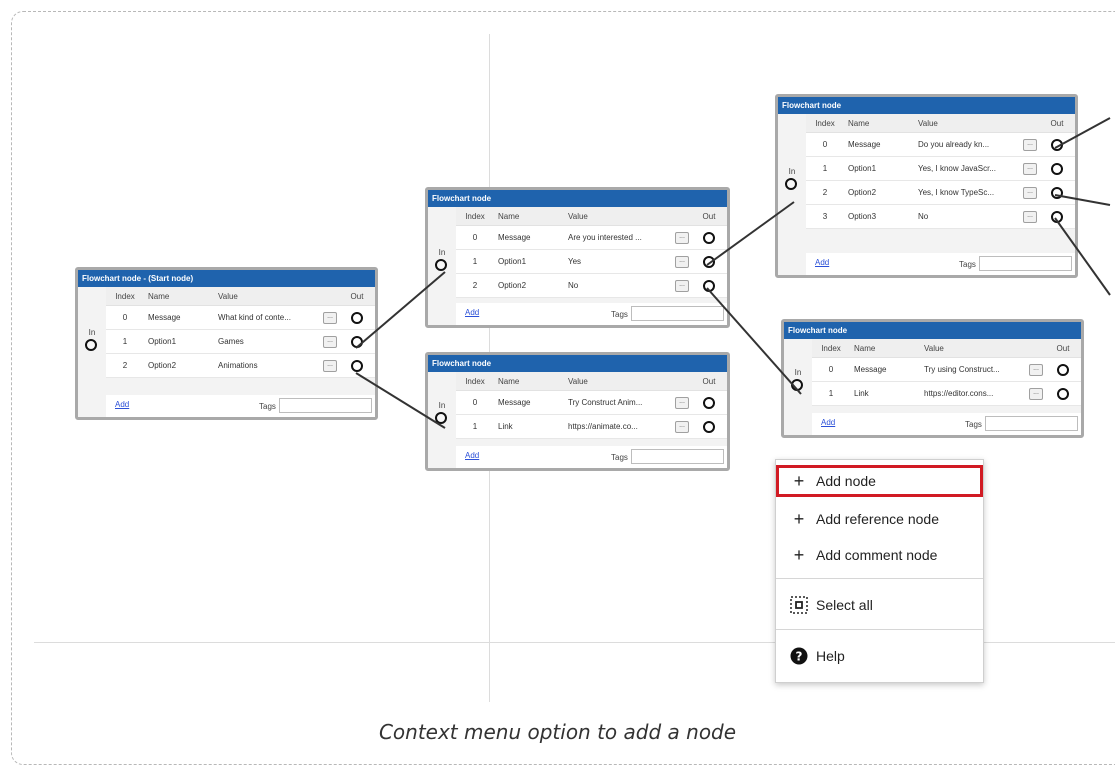 This screenshot has width=1115, height=772. What do you see at coordinates (879, 656) in the screenshot?
I see `menu-item-help: ? Help` at bounding box center [879, 656].